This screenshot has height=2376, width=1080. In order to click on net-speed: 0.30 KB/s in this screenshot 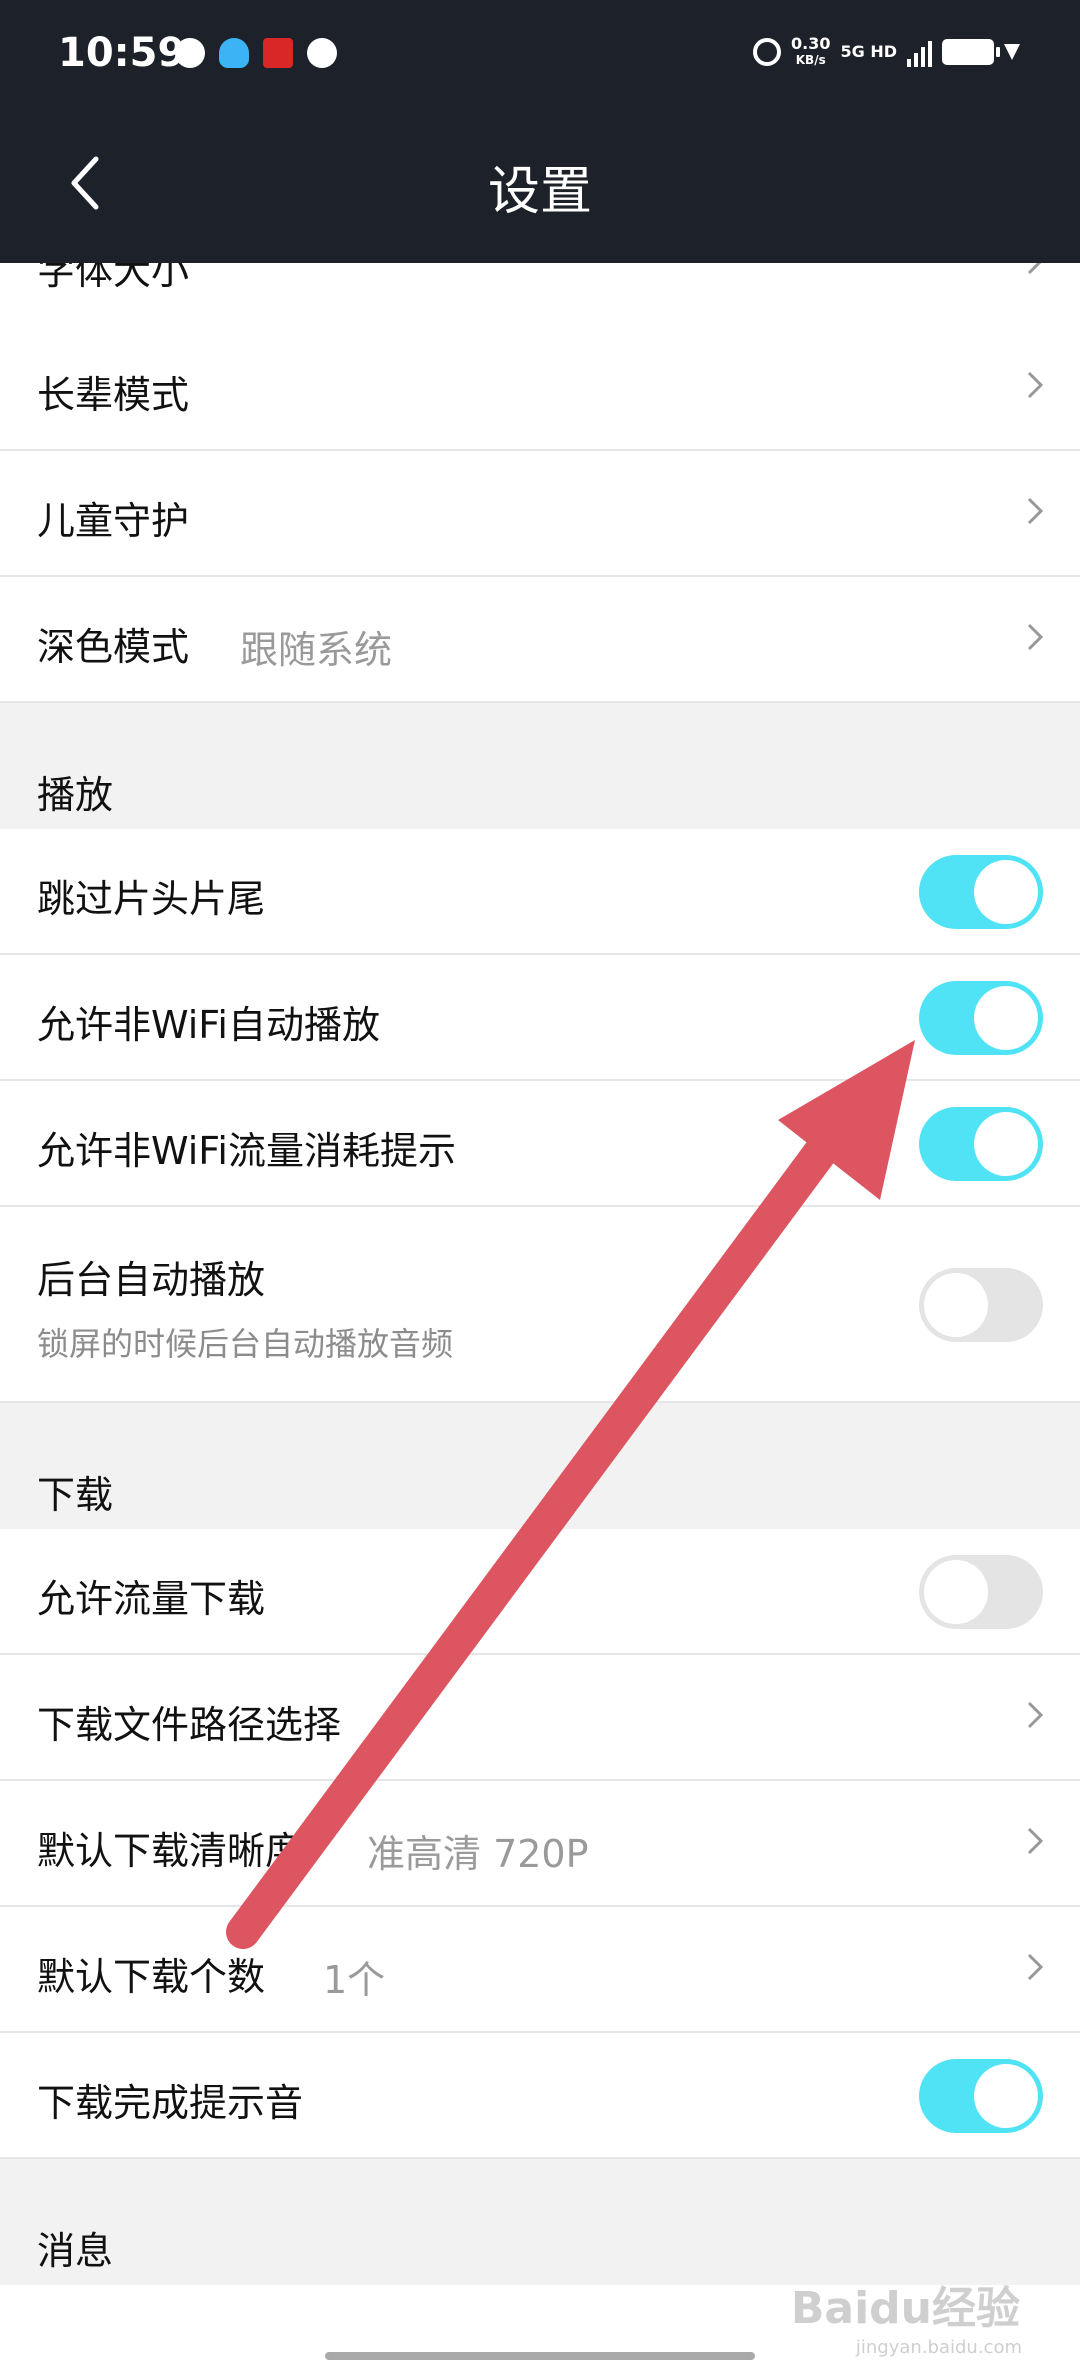, I will do `click(811, 51)`.